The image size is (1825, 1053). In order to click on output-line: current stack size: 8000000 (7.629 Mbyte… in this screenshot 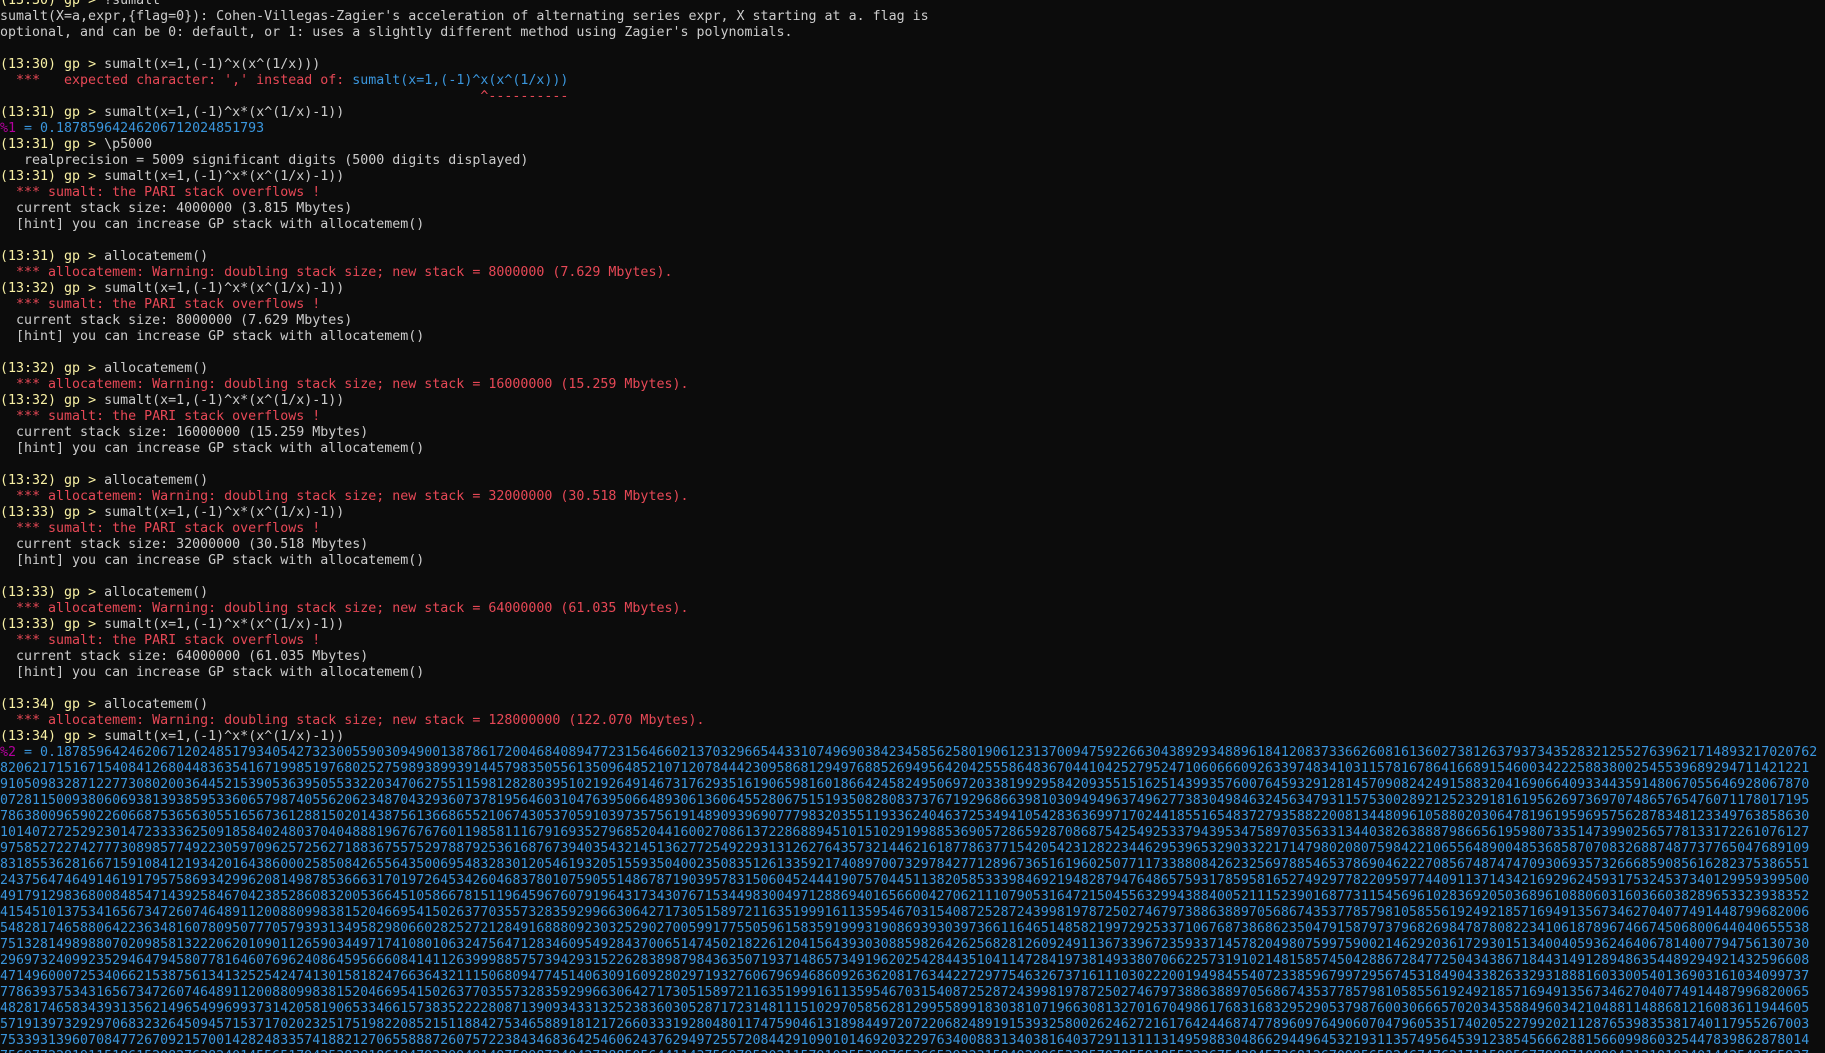, I will do `click(912, 321)`.